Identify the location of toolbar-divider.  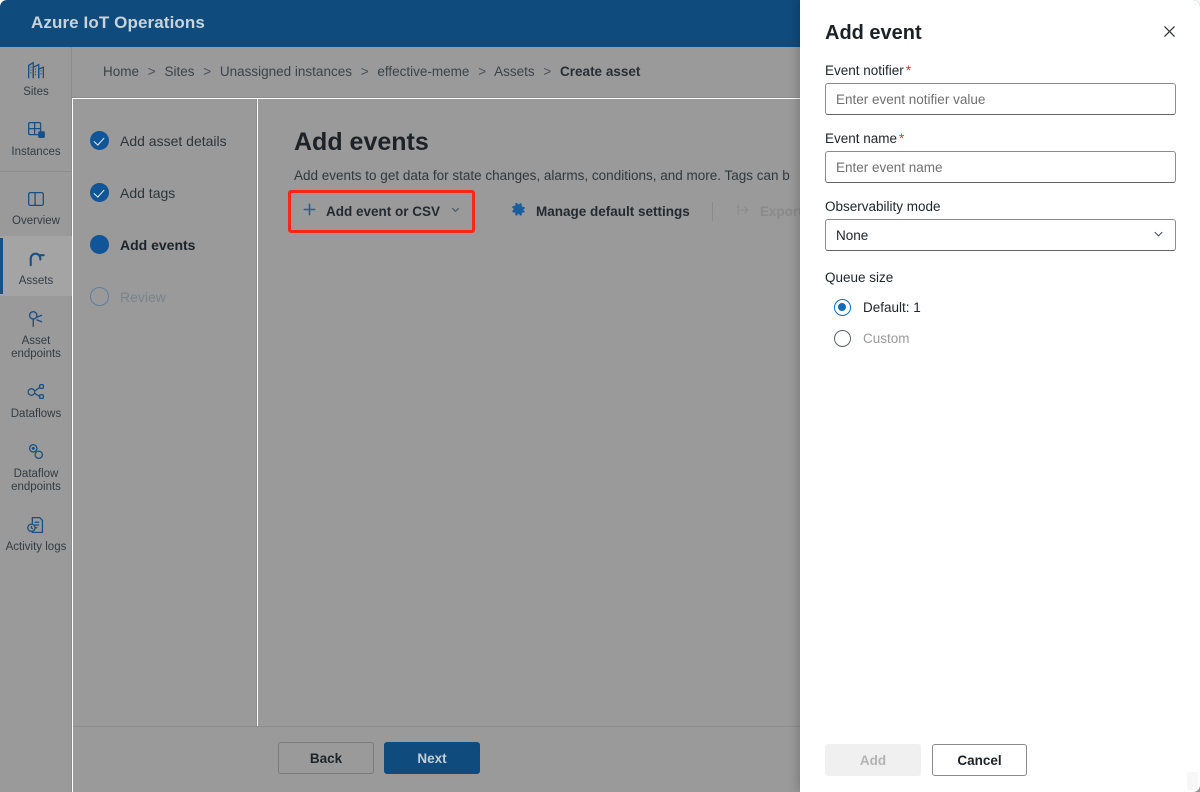
(712, 211).